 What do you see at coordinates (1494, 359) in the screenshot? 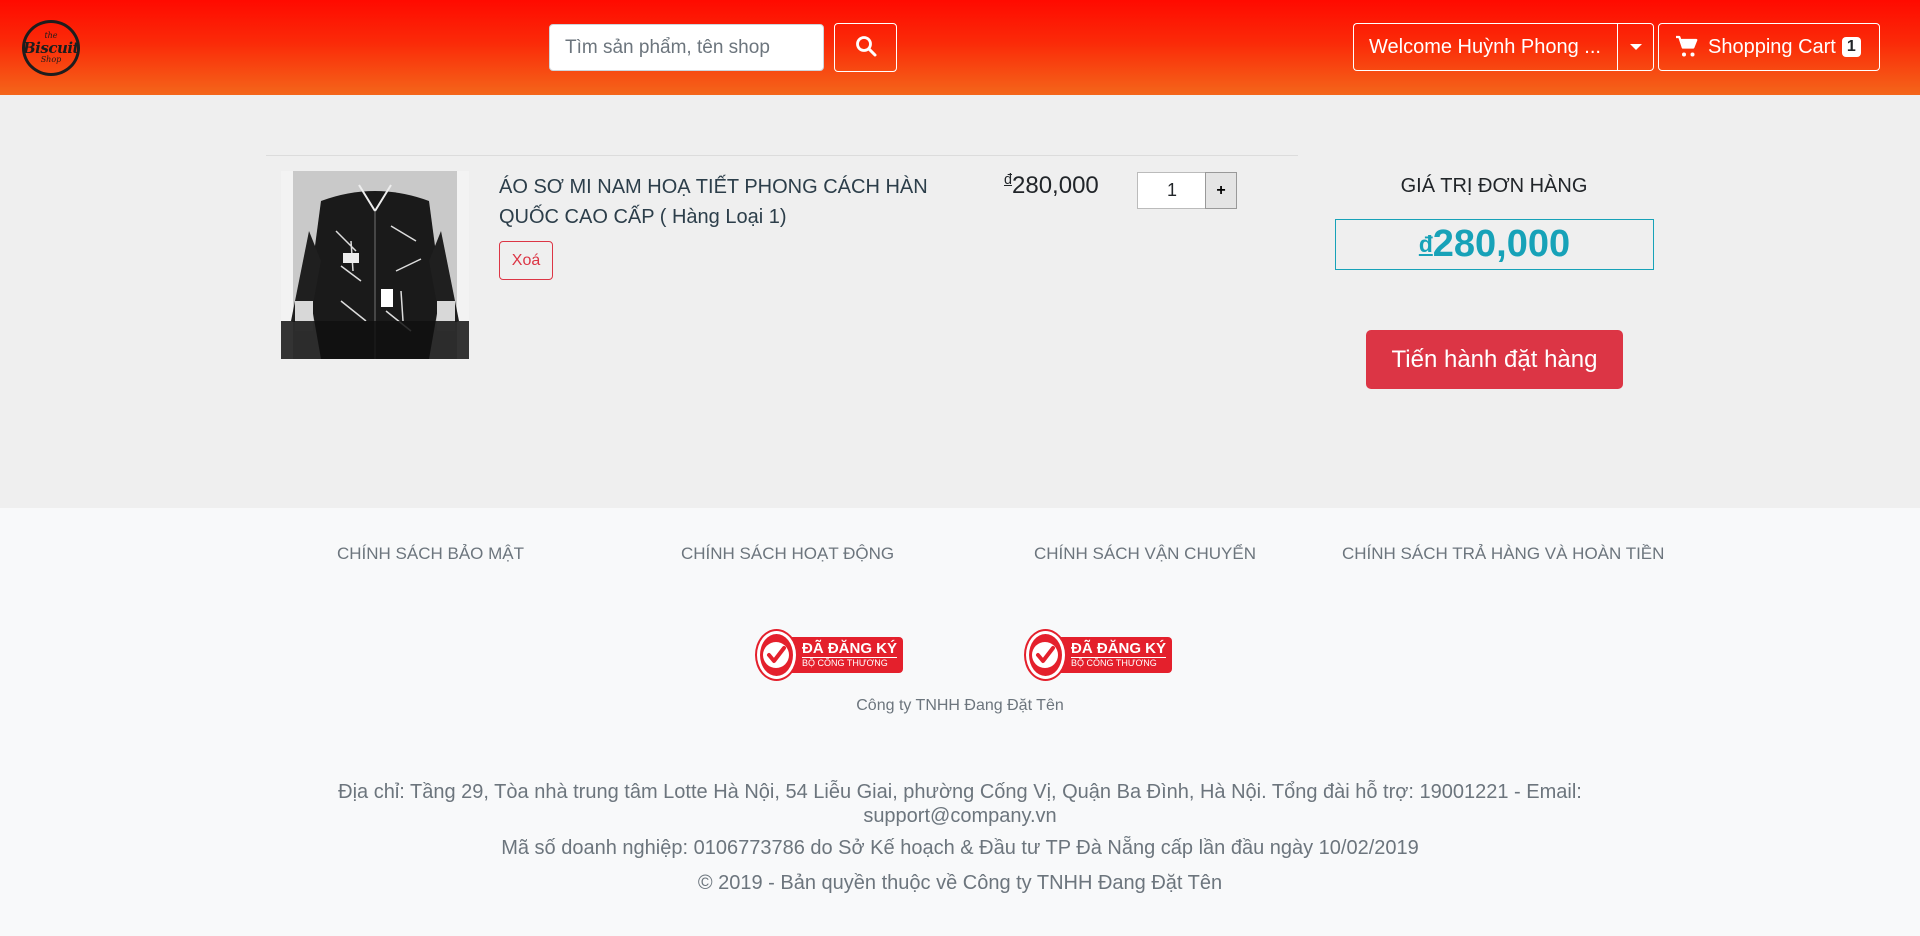
I see `checkout-button: Tiến hành đặt hàng` at bounding box center [1494, 359].